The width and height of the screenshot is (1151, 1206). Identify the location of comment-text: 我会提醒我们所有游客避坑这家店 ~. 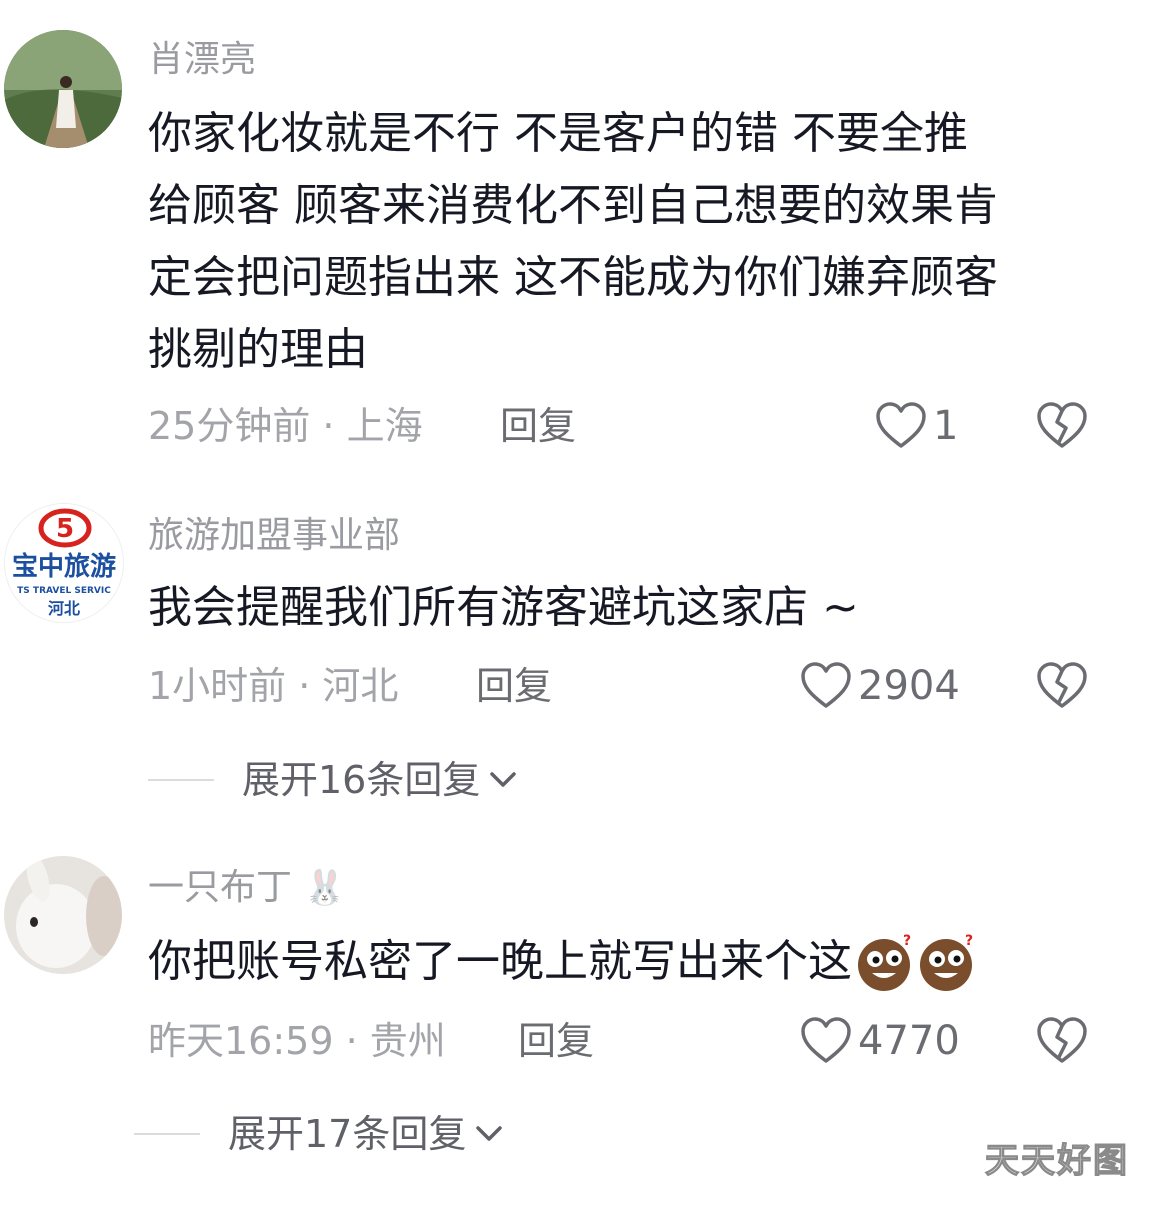
(503, 608).